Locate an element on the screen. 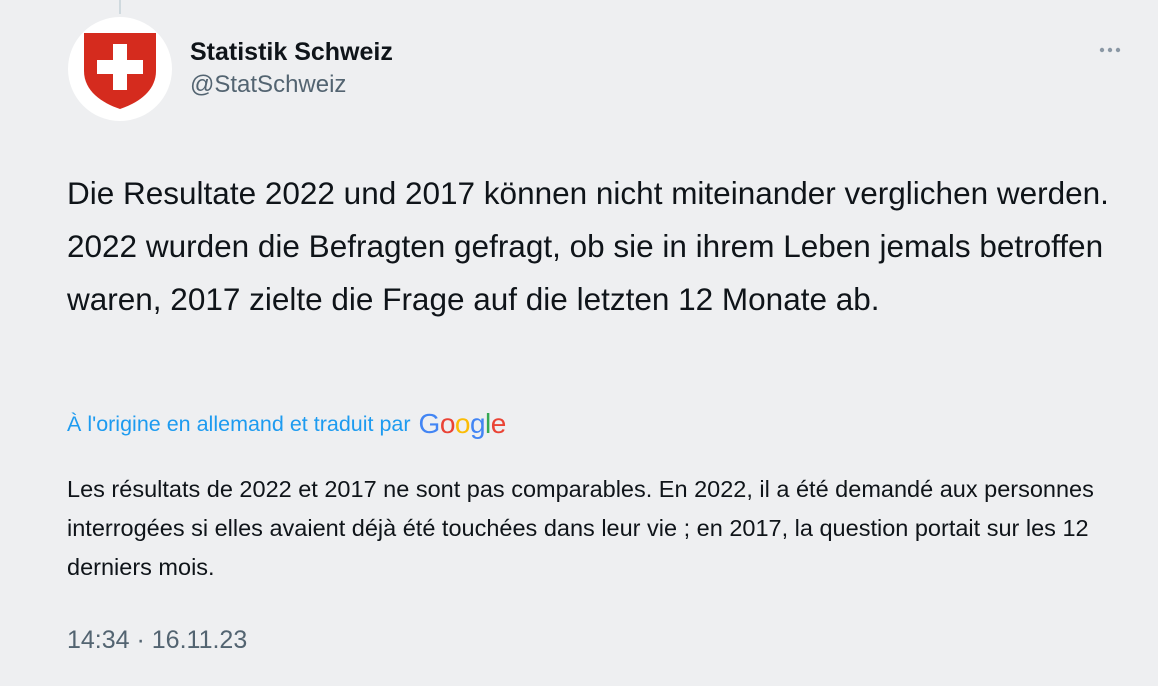 The width and height of the screenshot is (1158, 686). more-options-button is located at coordinates (1110, 50).